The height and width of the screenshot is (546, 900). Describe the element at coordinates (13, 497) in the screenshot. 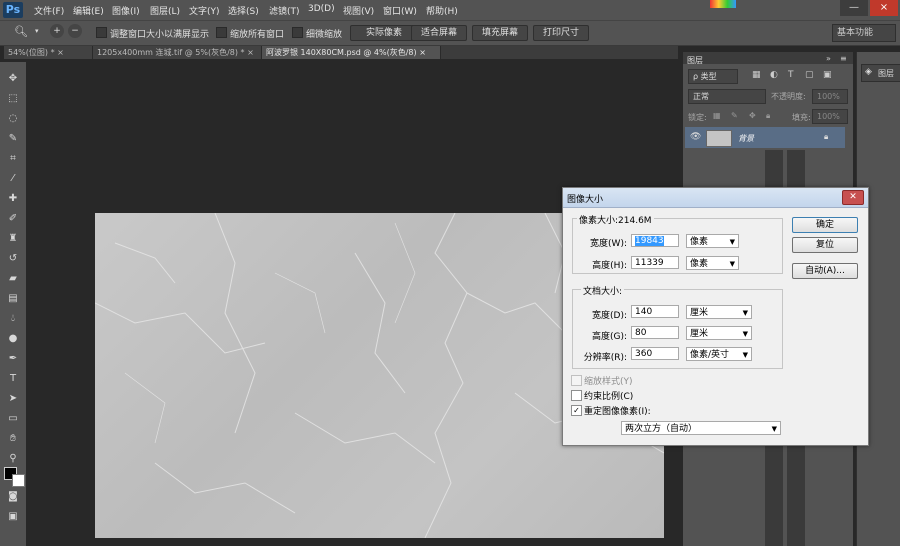

I see `quick-mask-icon: ◙` at that location.